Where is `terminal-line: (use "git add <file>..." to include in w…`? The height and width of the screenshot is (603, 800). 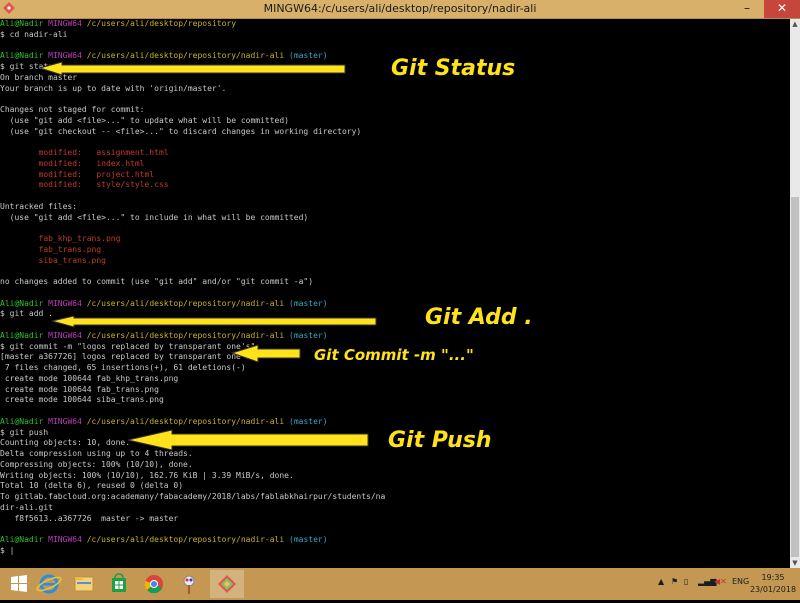
terminal-line: (use "git add <file>..." to include in w… is located at coordinates (395, 218).